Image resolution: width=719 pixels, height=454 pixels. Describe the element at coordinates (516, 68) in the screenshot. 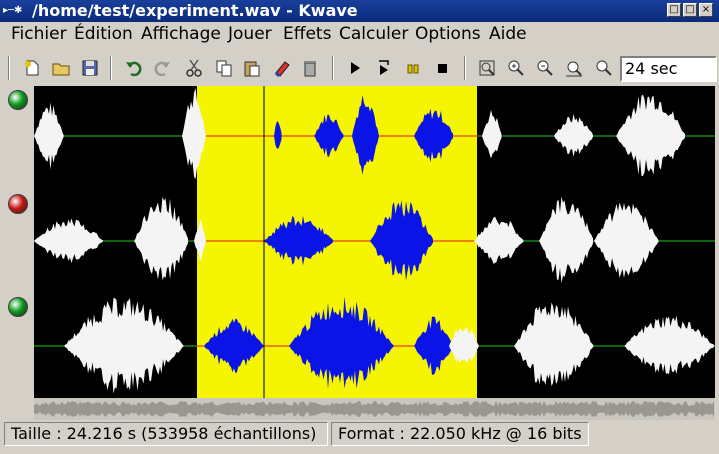

I see `zoom-in-icon` at that location.